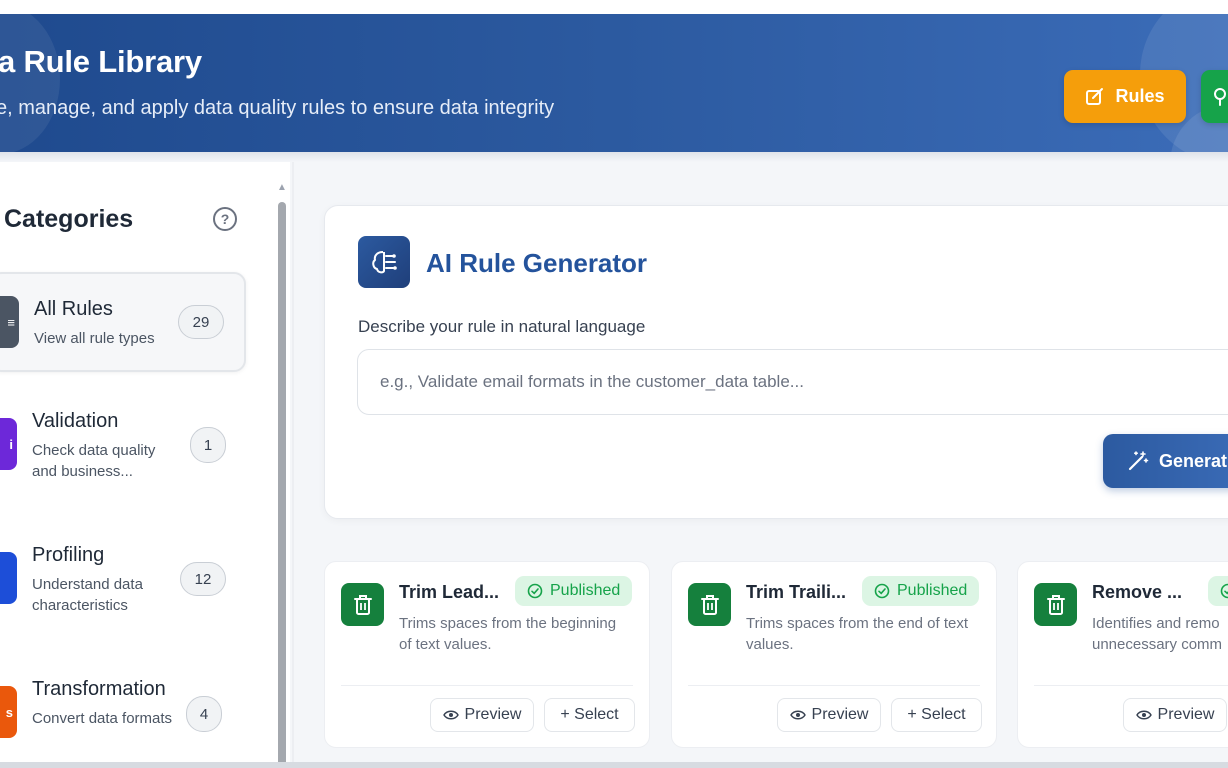  I want to click on rules-button-label: Rules, so click(1140, 96).